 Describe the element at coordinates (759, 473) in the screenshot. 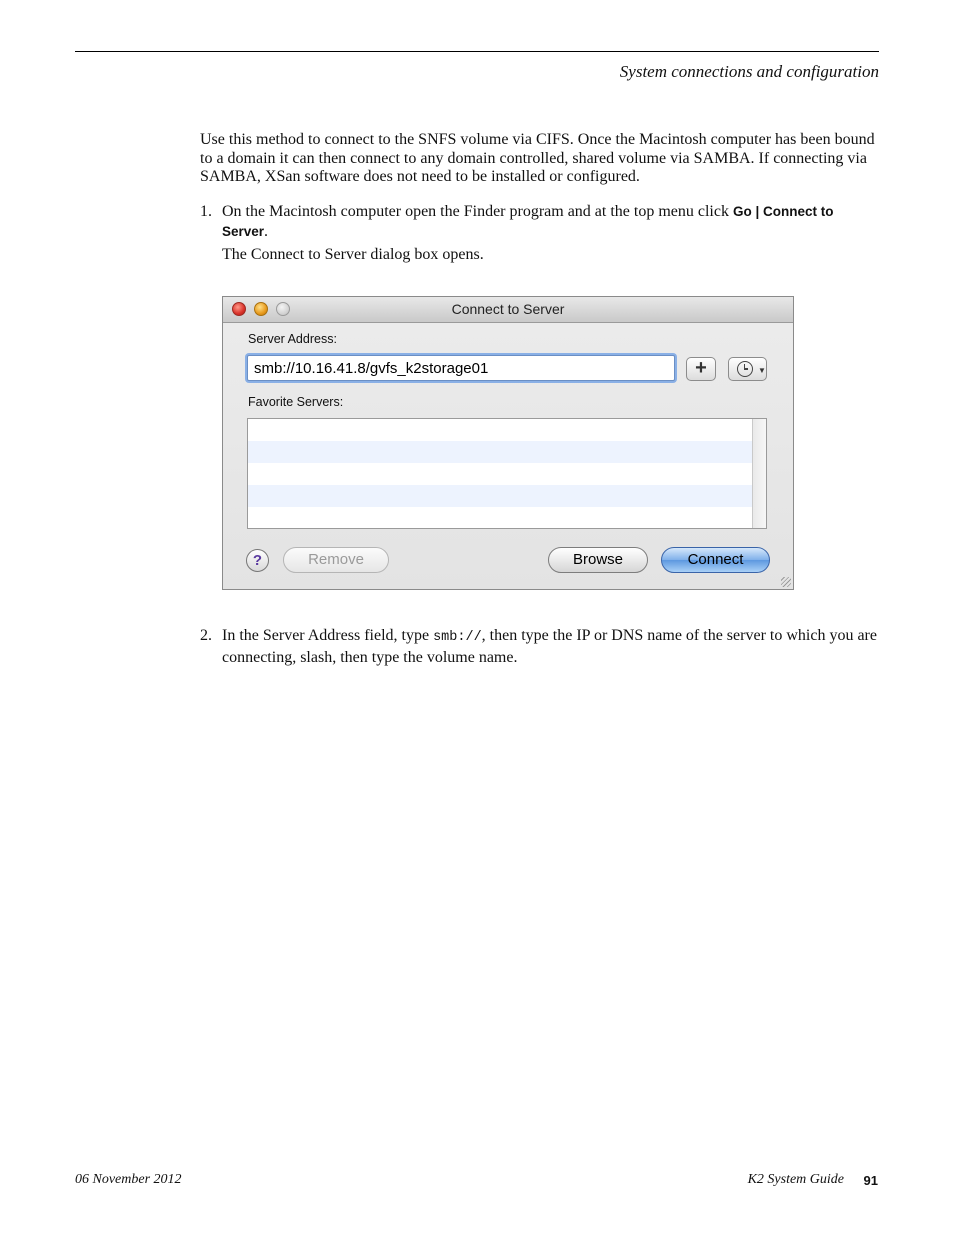

I see `list-scrollbar` at that location.